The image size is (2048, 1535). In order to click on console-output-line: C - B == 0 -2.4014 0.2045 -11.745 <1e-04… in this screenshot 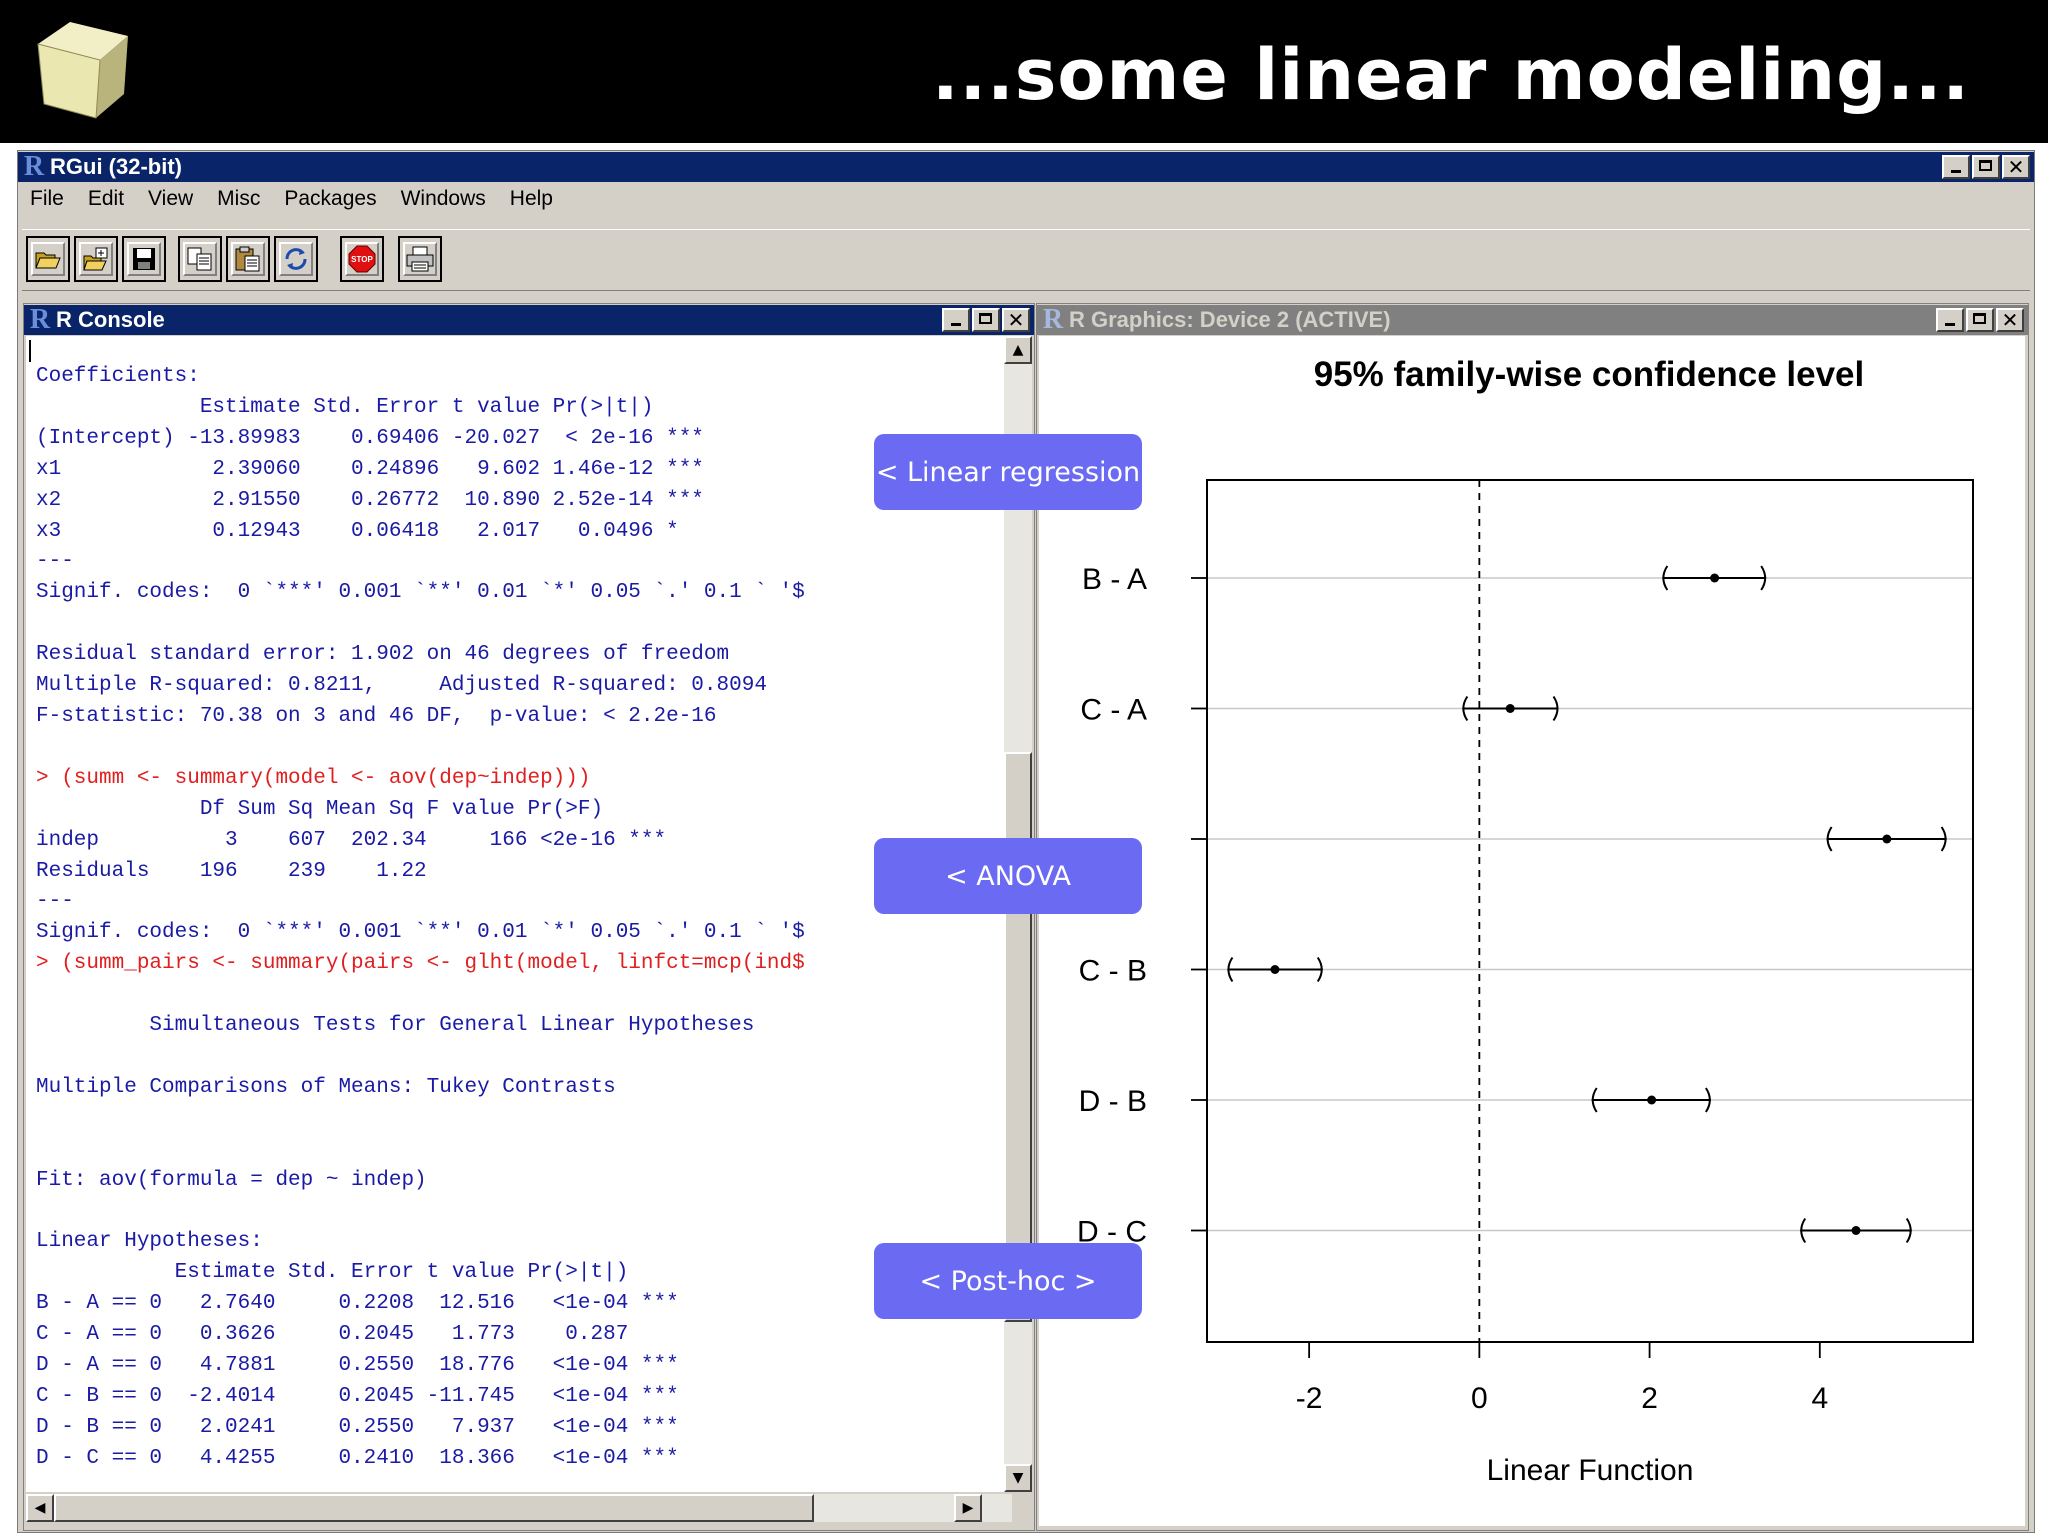, I will do `click(357, 1396)`.